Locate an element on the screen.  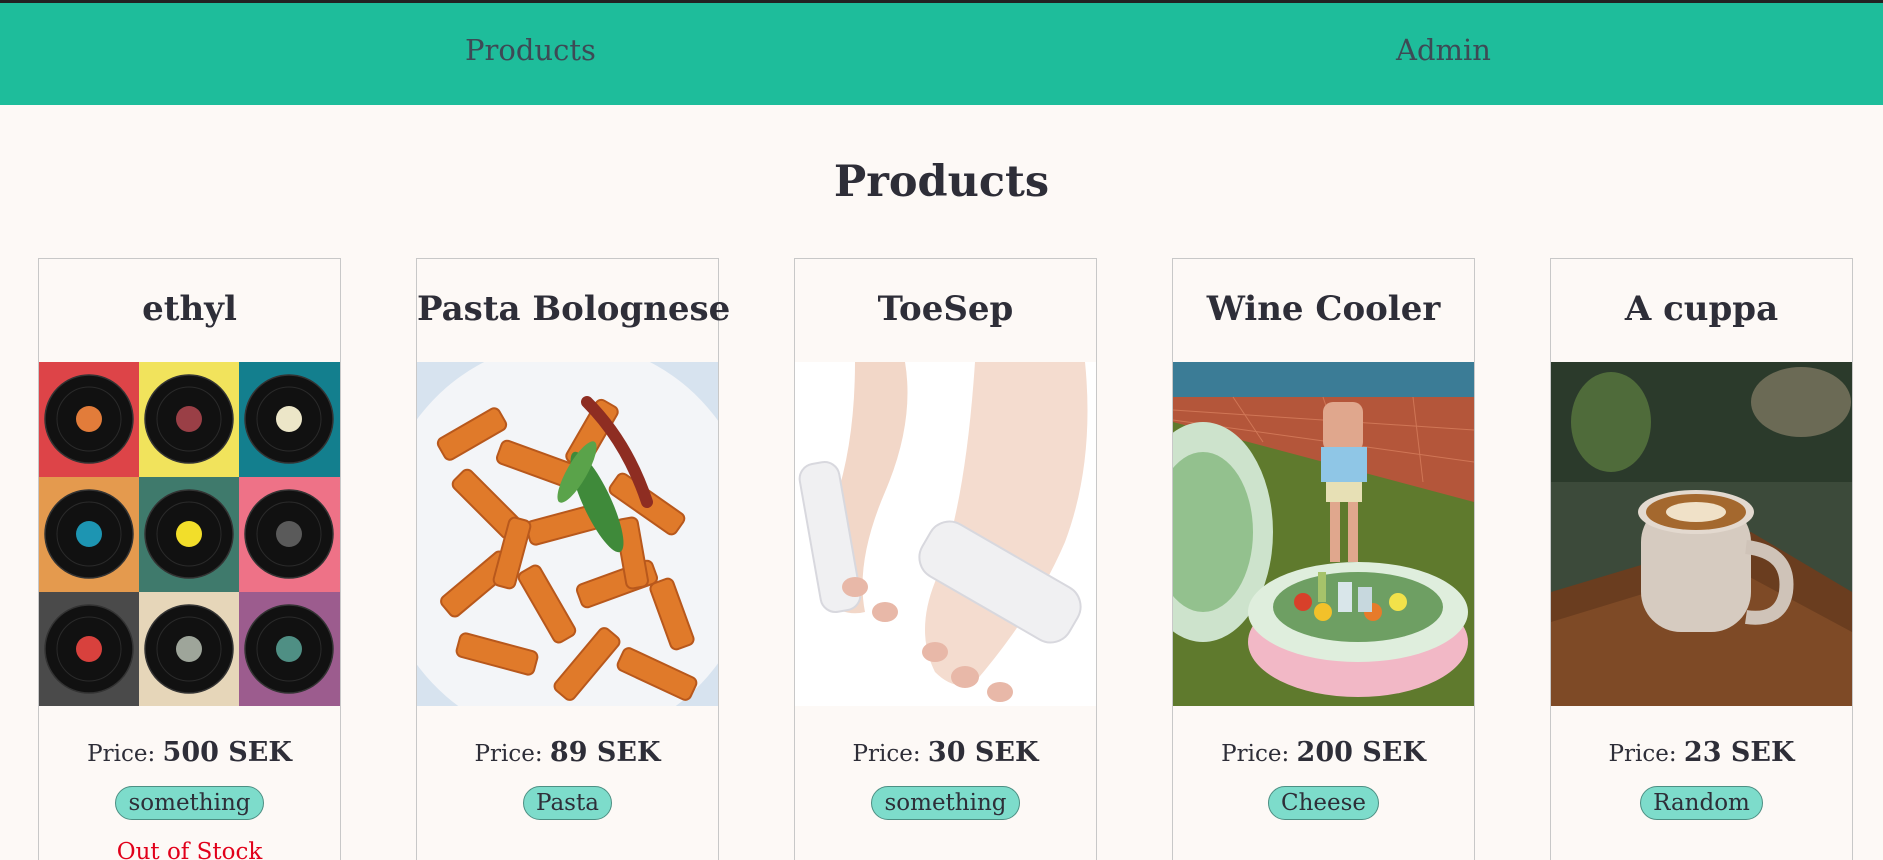
price-value: 30 SEK is located at coordinates (983, 752).